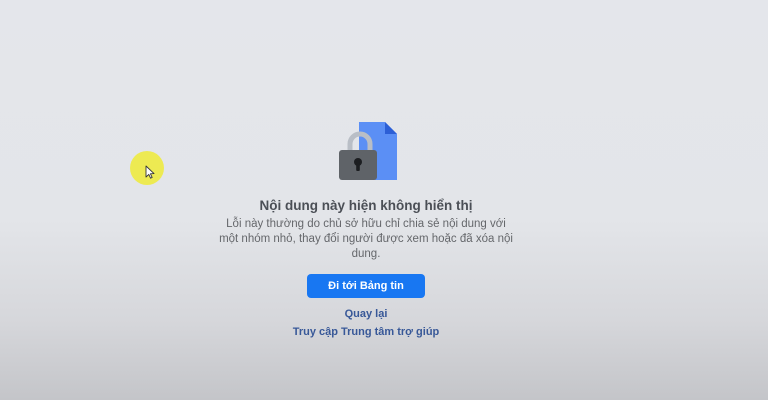 This screenshot has width=768, height=400. Describe the element at coordinates (366, 332) in the screenshot. I see `help-center-link: Truy cập Trung tâm trợ giúp` at that location.